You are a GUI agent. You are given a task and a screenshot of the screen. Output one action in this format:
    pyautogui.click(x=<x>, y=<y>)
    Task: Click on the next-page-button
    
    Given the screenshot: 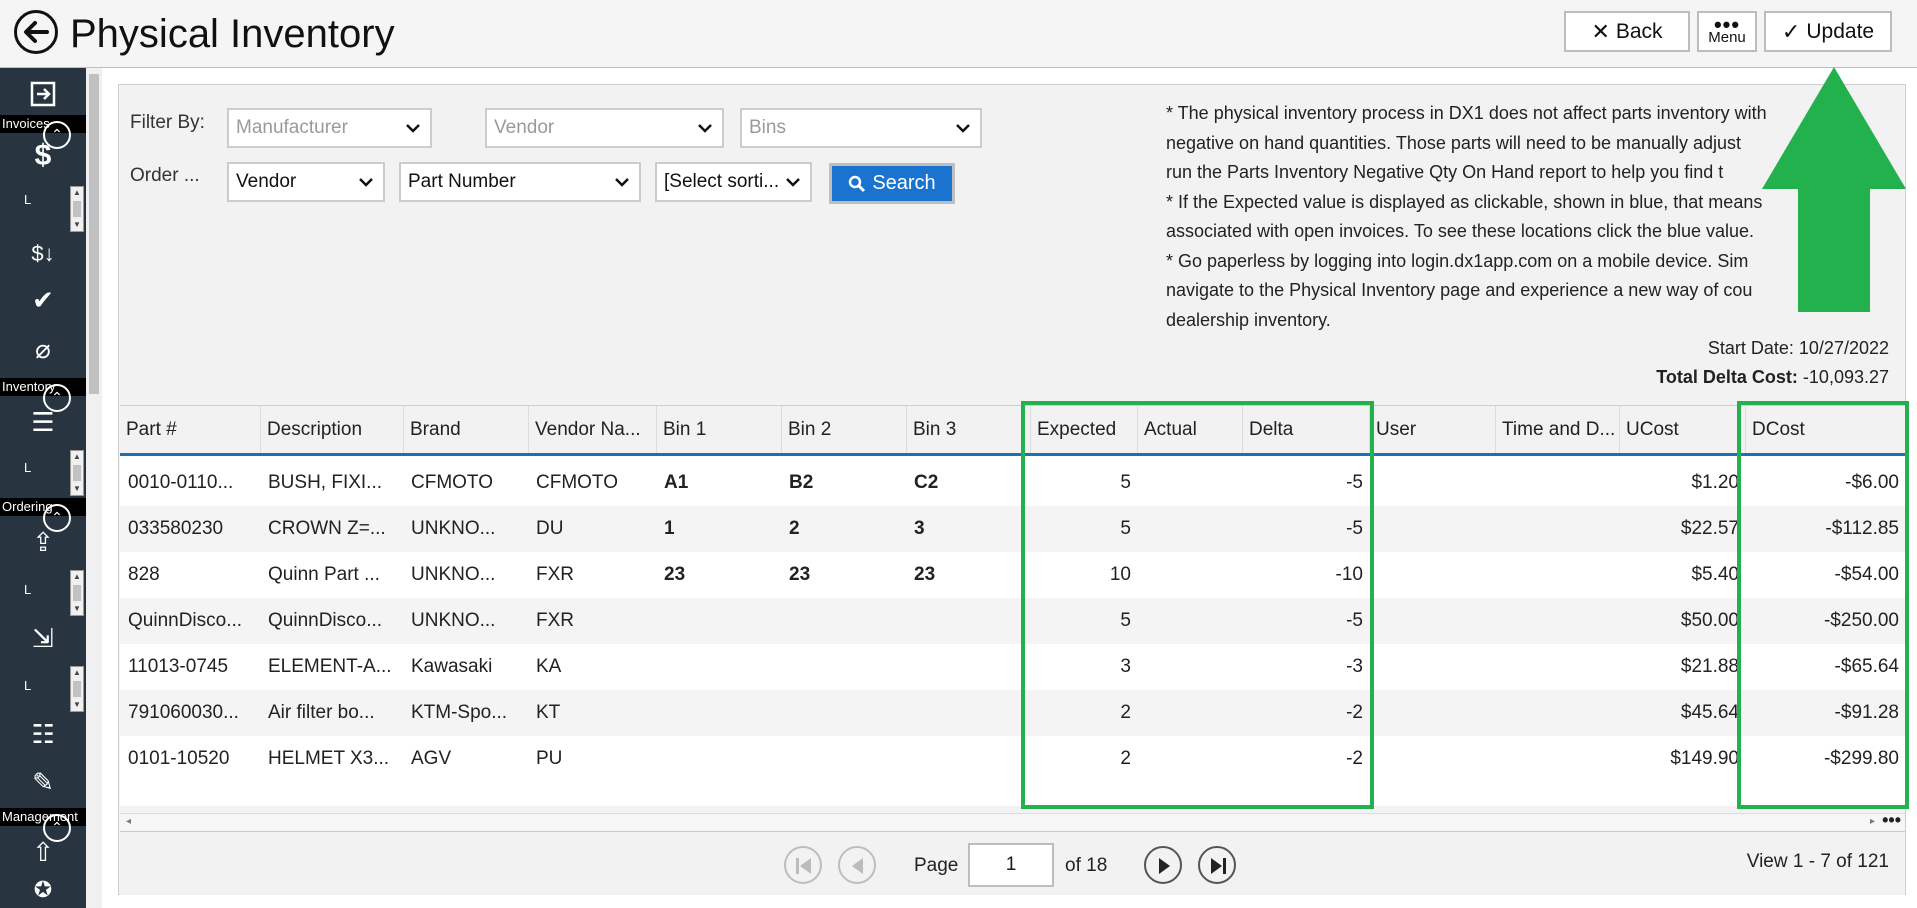 What is the action you would take?
    pyautogui.click(x=1163, y=865)
    